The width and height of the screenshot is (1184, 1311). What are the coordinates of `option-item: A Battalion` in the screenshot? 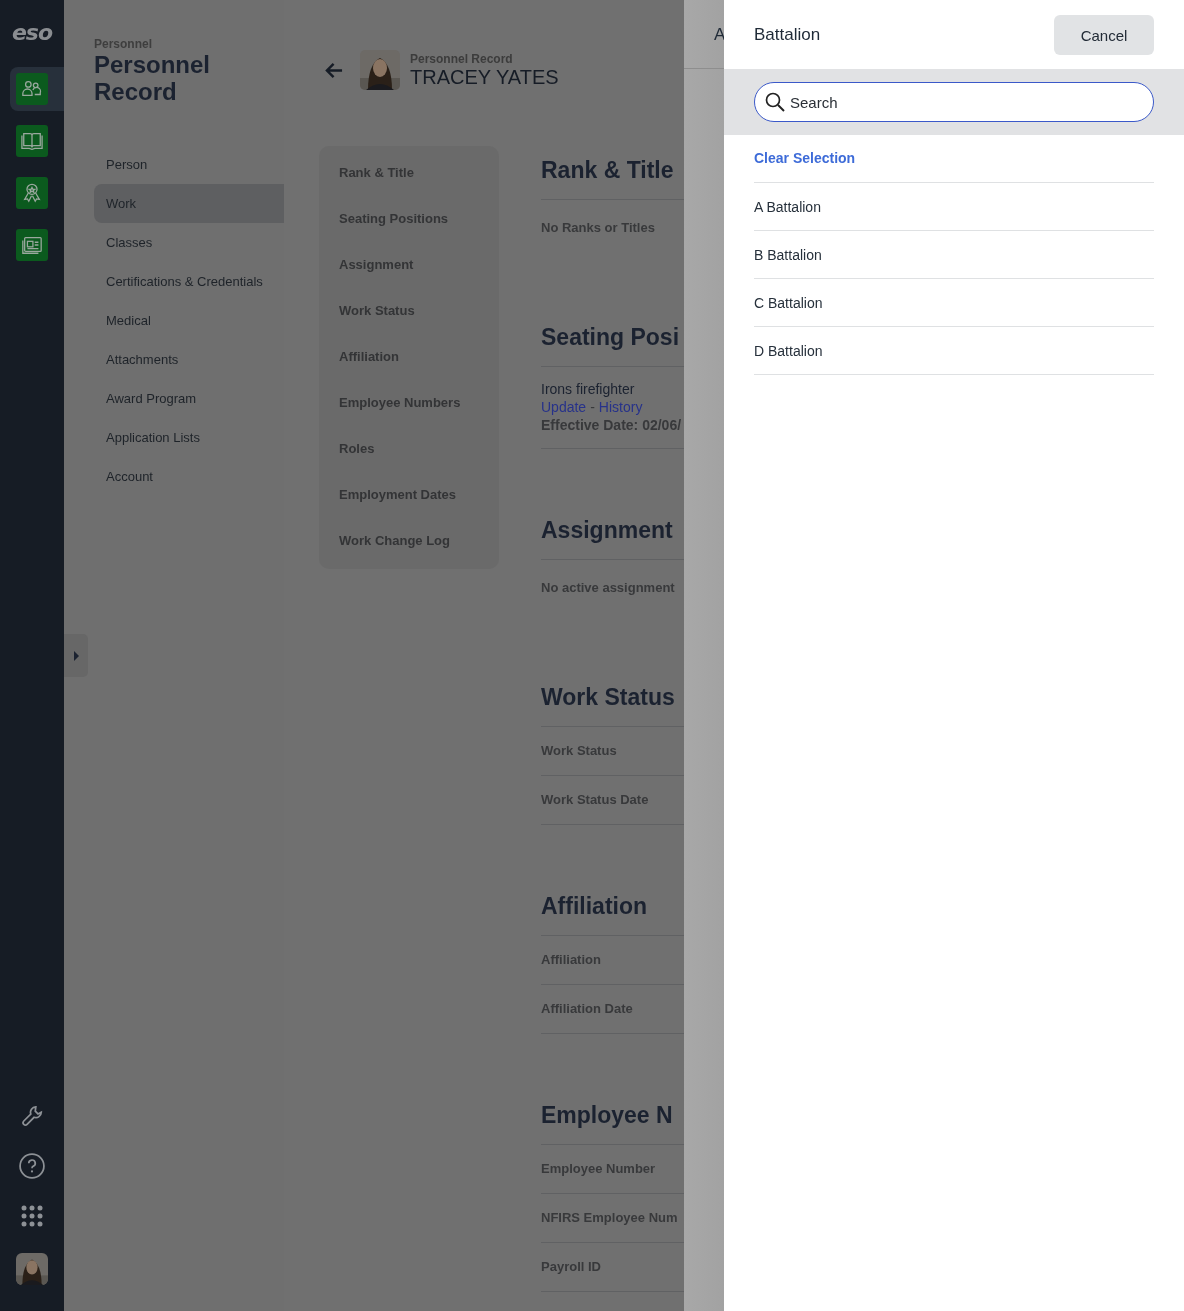 It's located at (954, 207).